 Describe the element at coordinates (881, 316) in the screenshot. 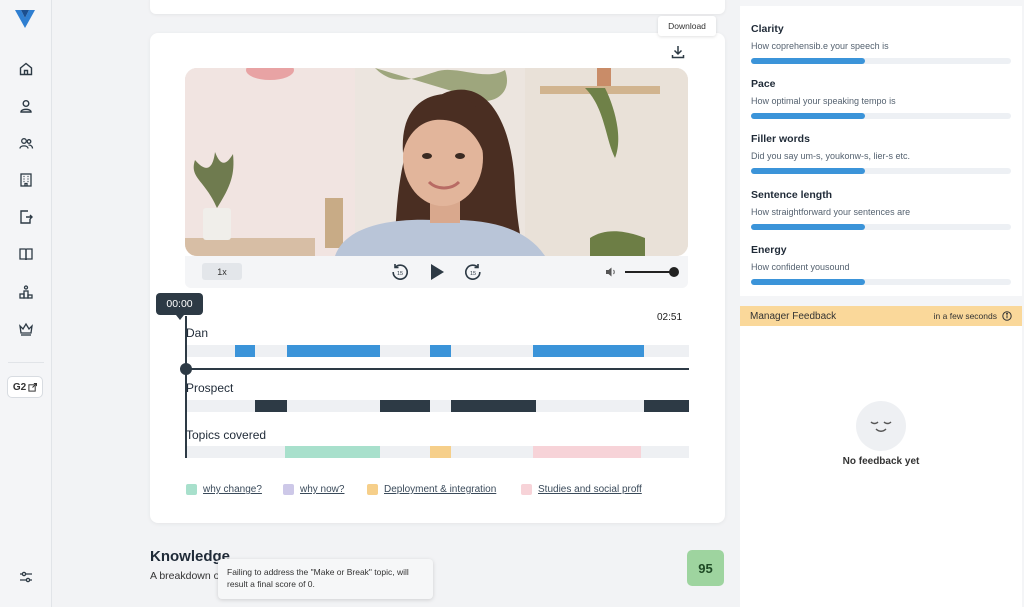

I see `manager-feedback-header: Manager Feedback in a few seconds` at that location.